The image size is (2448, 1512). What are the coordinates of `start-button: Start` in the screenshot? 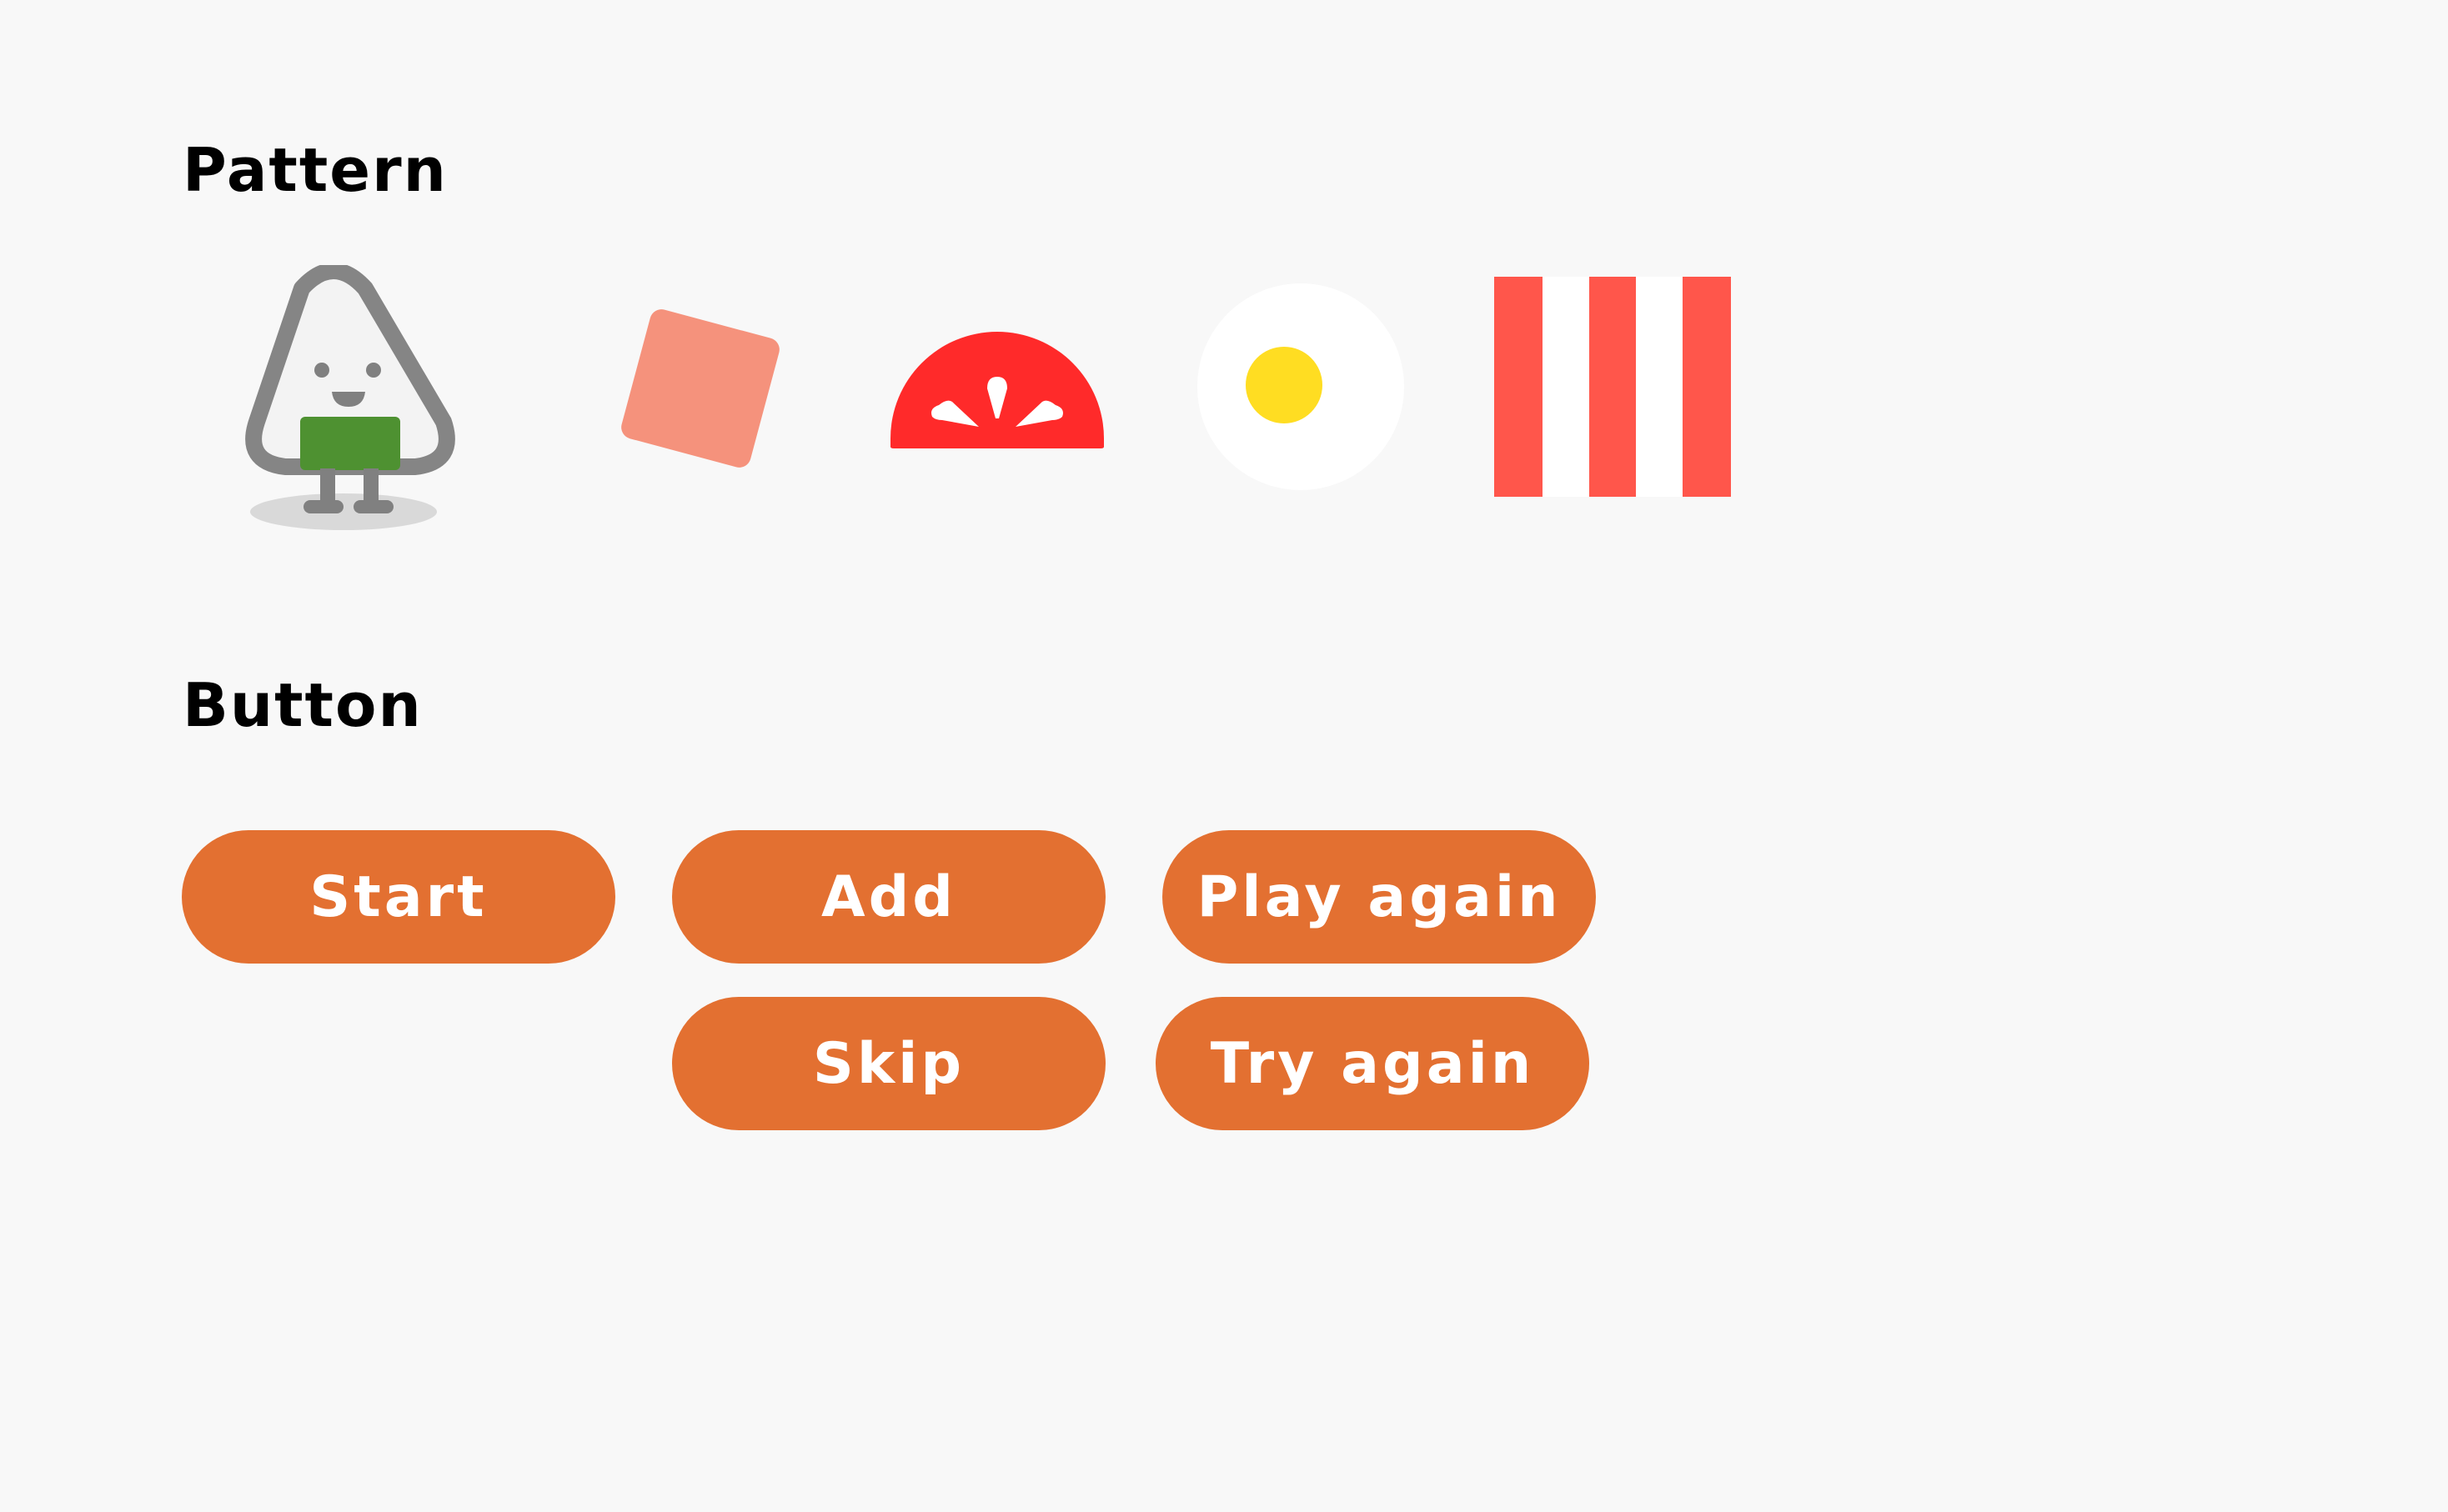 It's located at (398, 897).